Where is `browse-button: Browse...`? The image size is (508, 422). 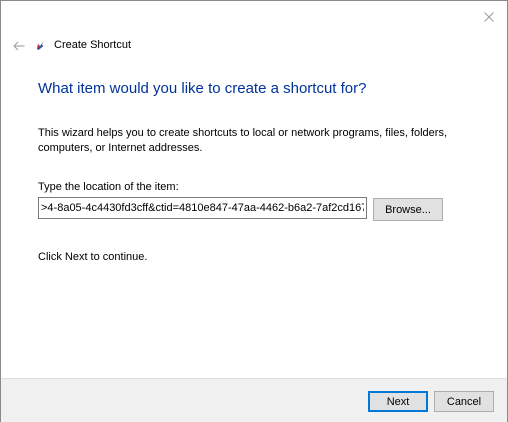 browse-button: Browse... is located at coordinates (408, 209).